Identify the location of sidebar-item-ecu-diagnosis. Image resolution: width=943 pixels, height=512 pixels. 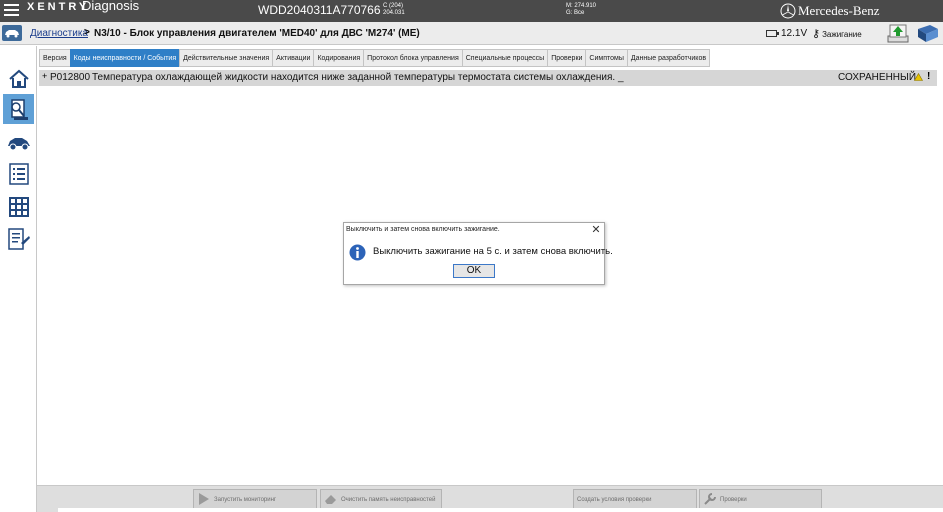
(18, 109).